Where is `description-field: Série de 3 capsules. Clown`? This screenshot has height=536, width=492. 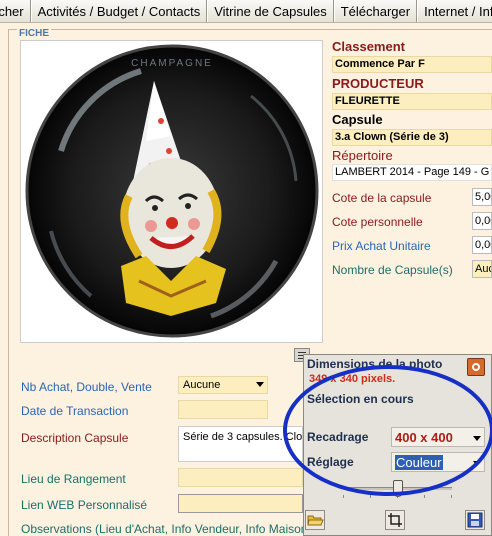
description-field: Série de 3 capsules. Clown is located at coordinates (240, 444).